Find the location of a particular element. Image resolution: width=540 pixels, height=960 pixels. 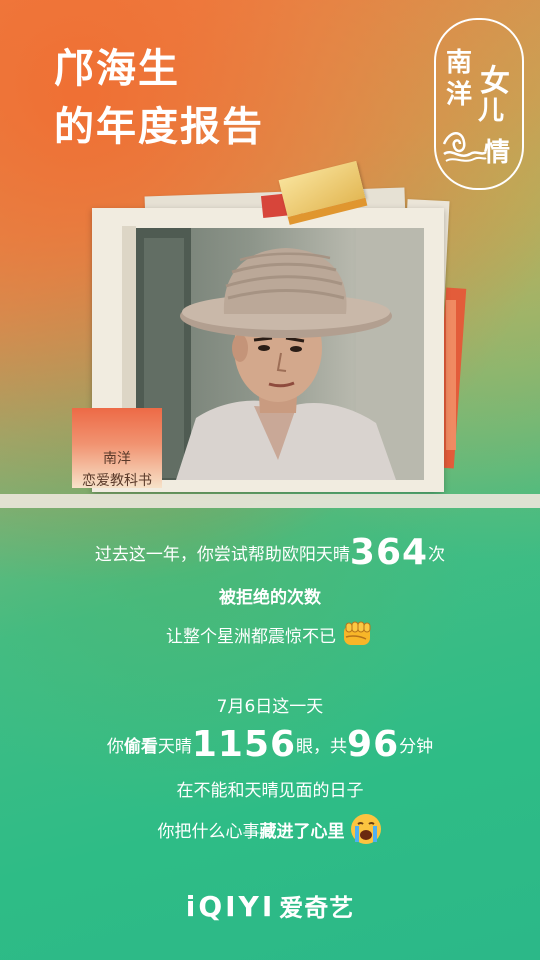

show-logo: 南 洋 女 儿 情 is located at coordinates (479, 104).